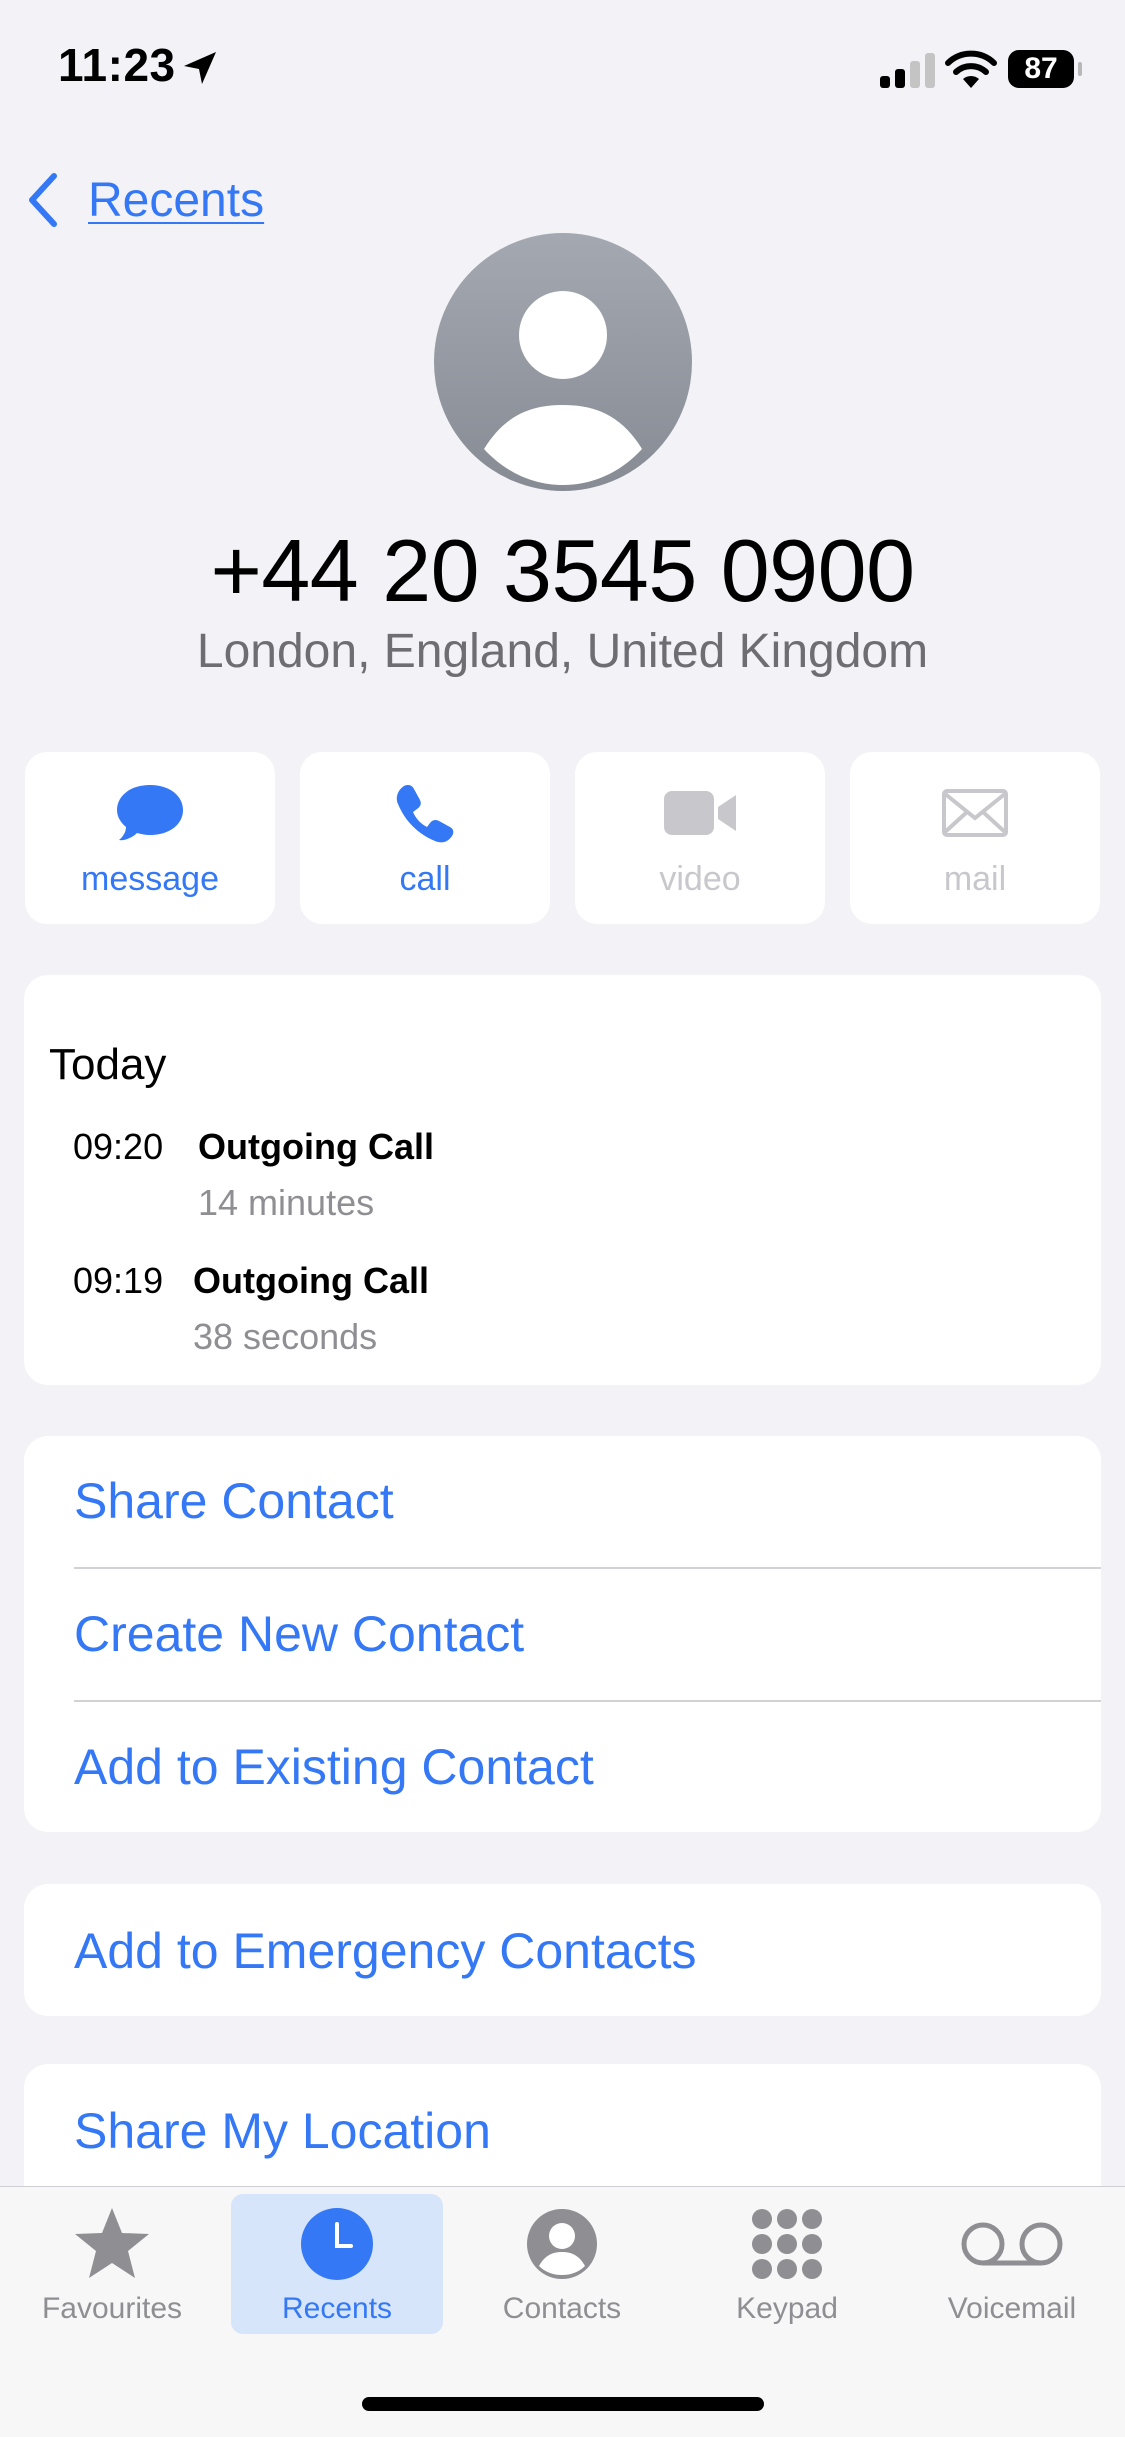 This screenshot has width=1125, height=2437. What do you see at coordinates (975, 813) in the screenshot?
I see `envelope-icon` at bounding box center [975, 813].